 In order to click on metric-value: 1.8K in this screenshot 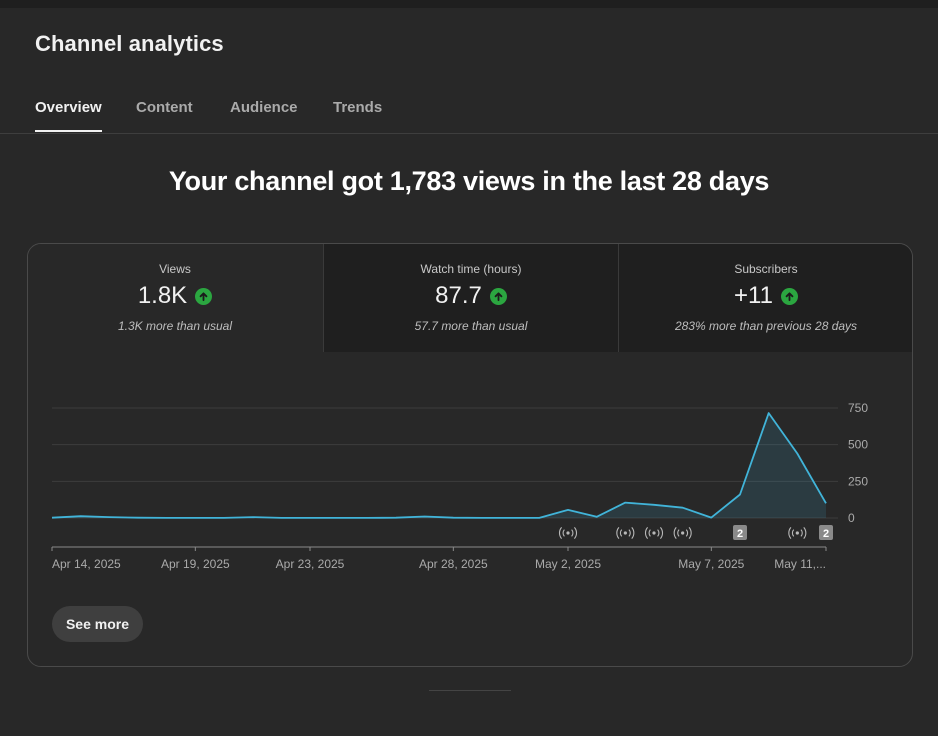, I will do `click(162, 295)`.